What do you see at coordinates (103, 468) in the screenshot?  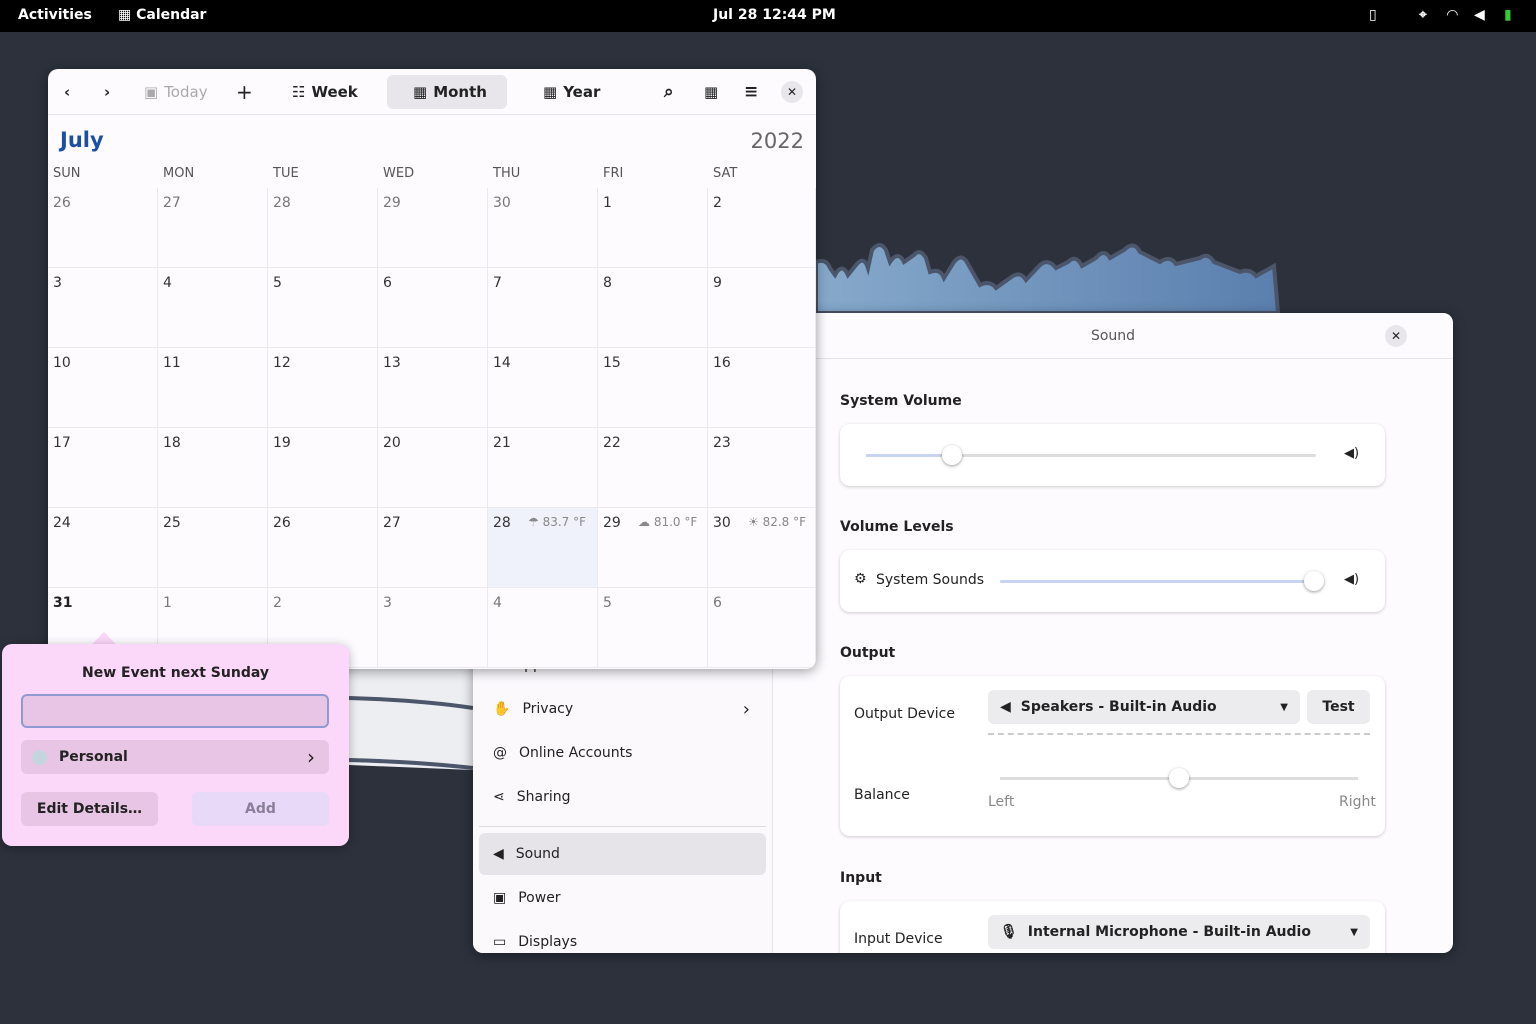 I see `day-cell: 17` at bounding box center [103, 468].